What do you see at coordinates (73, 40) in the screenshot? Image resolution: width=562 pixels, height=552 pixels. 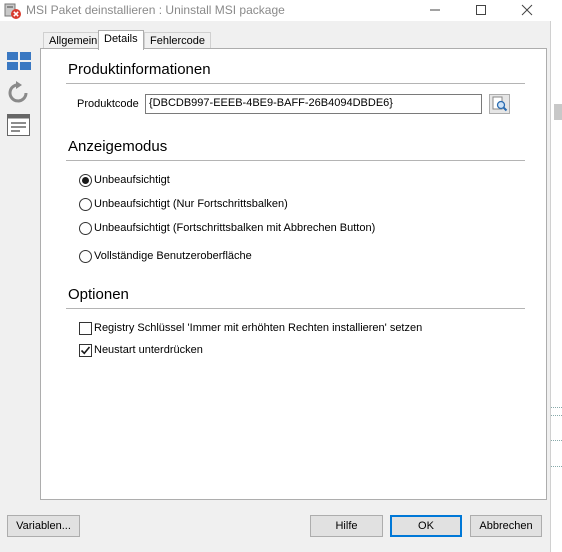 I see `tab-allgemein: Allgemein` at bounding box center [73, 40].